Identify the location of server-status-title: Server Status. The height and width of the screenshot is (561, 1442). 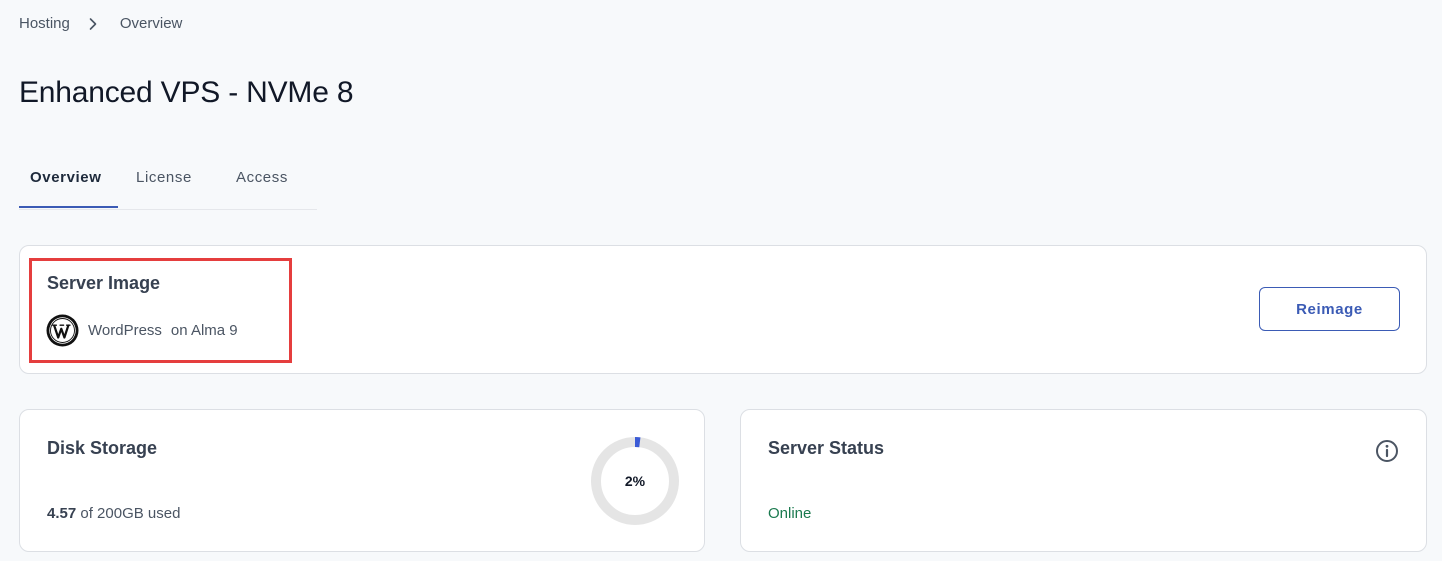
(826, 448).